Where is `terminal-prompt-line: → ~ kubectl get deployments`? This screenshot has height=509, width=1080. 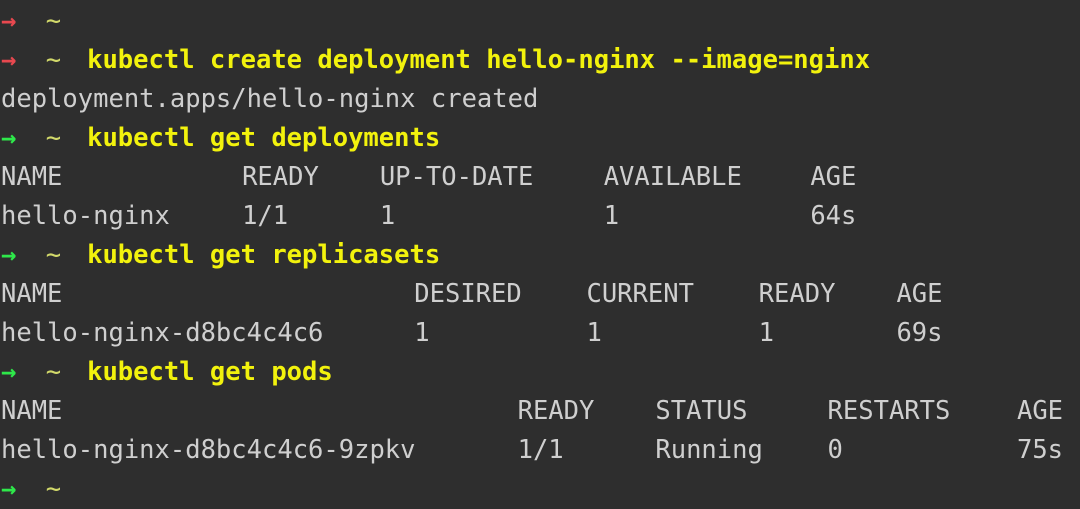
terminal-prompt-line: → ~ kubectl get deployments is located at coordinates (540, 138).